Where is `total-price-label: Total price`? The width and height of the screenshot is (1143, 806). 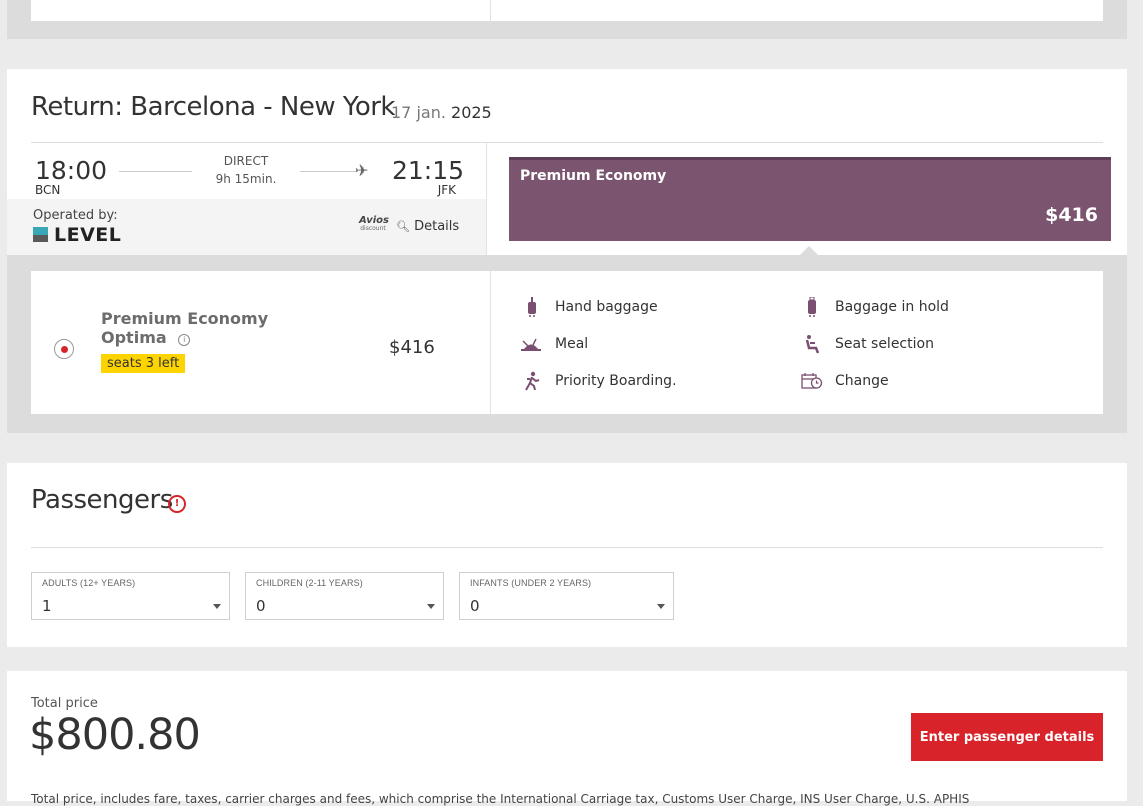
total-price-label: Total price is located at coordinates (64, 703).